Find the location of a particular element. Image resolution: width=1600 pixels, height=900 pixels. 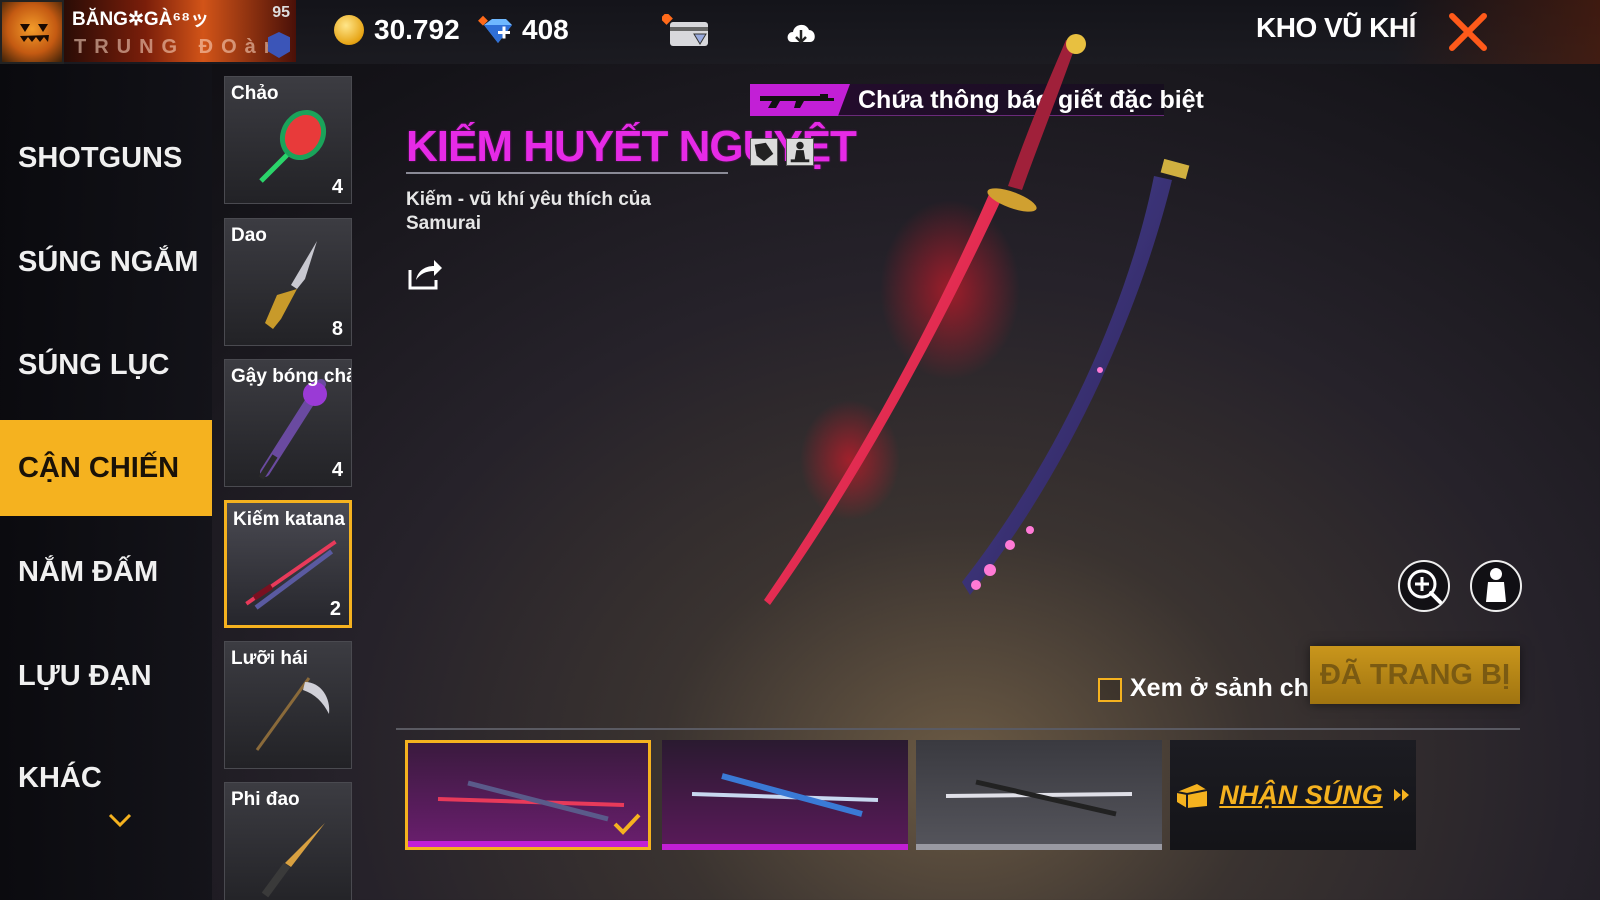

diamond-amount: 408 is located at coordinates (545, 29).